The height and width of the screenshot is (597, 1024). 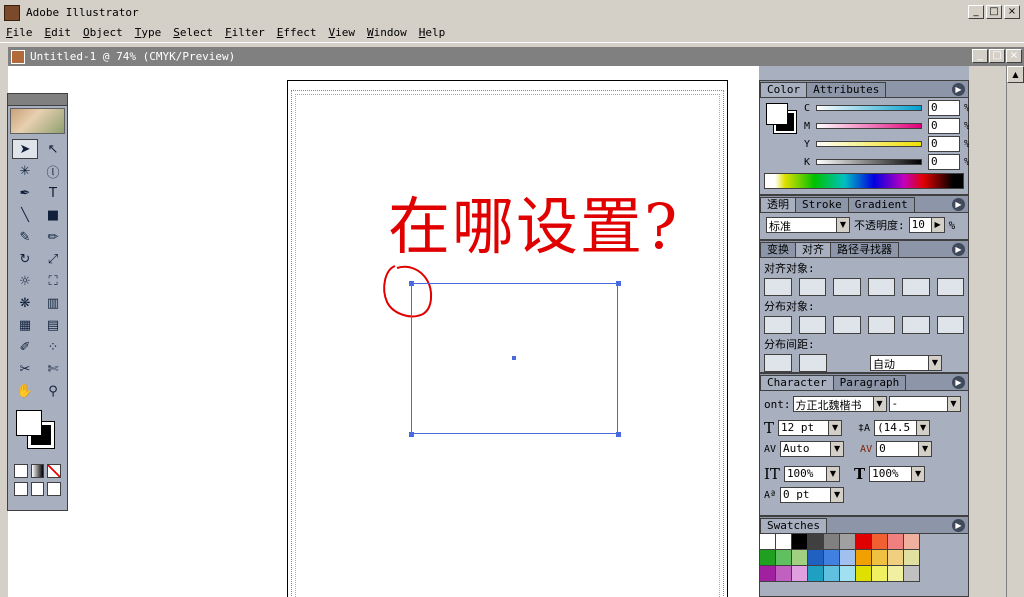 What do you see at coordinates (342, 32) in the screenshot?
I see `menu-view: View` at bounding box center [342, 32].